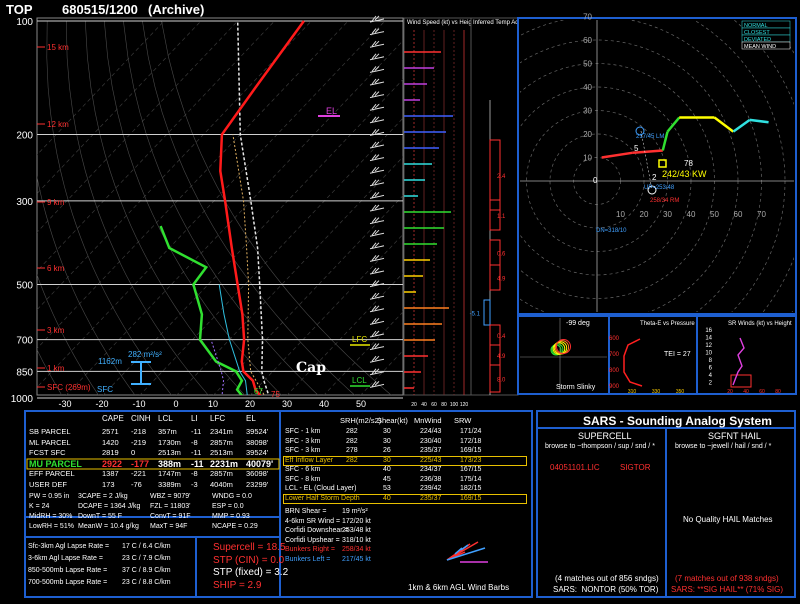 This screenshot has height=604, width=800. What do you see at coordinates (257, 442) in the screenshot?
I see `parcel-cell: 38098'` at bounding box center [257, 442].